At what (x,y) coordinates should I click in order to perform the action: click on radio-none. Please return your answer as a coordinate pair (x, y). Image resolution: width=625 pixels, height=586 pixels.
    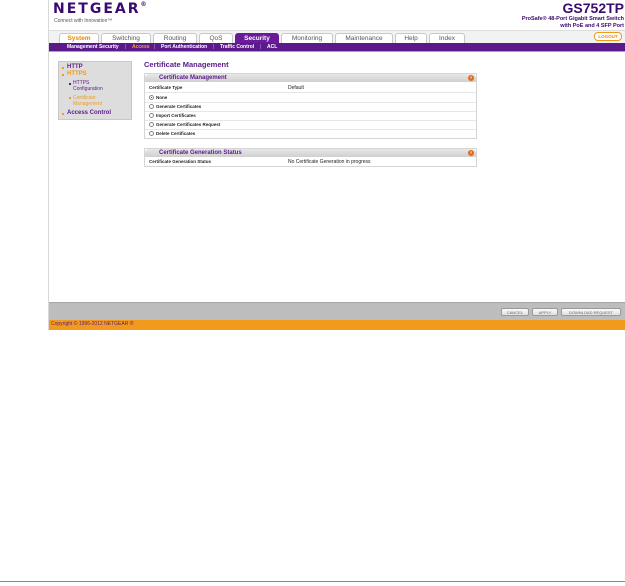
    Looking at the image, I should click on (151, 97).